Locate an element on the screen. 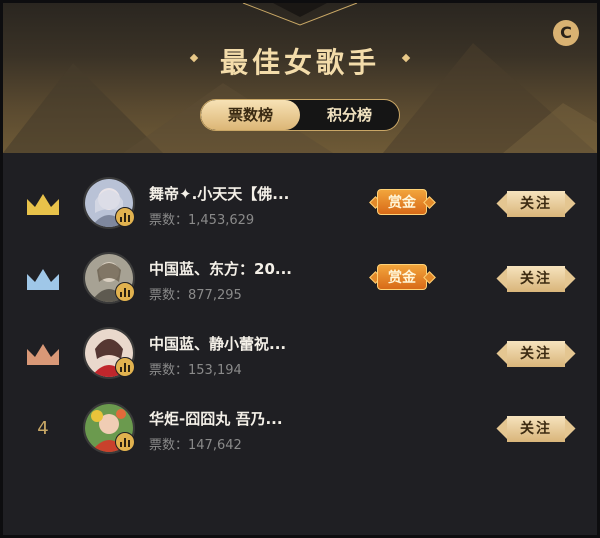 This screenshot has width=600, height=538. page-title: 最佳女歌手 is located at coordinates (299, 62).